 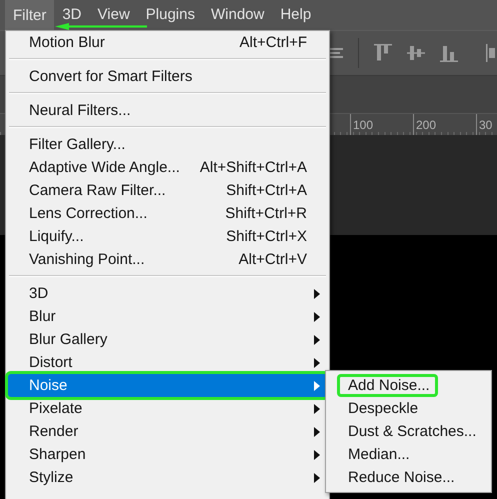 What do you see at coordinates (167, 385) in the screenshot?
I see `menu-item: Noise` at bounding box center [167, 385].